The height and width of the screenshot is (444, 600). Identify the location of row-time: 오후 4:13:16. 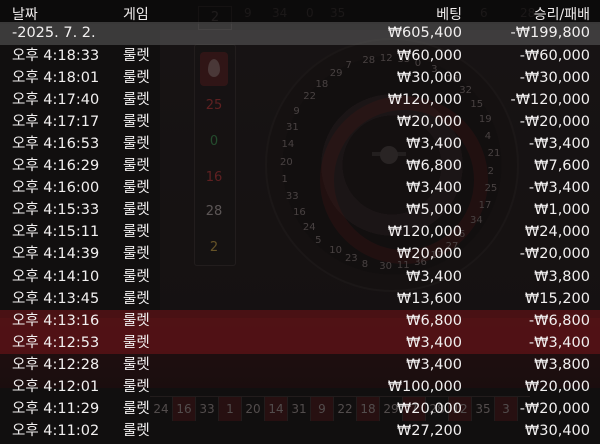
(56, 320).